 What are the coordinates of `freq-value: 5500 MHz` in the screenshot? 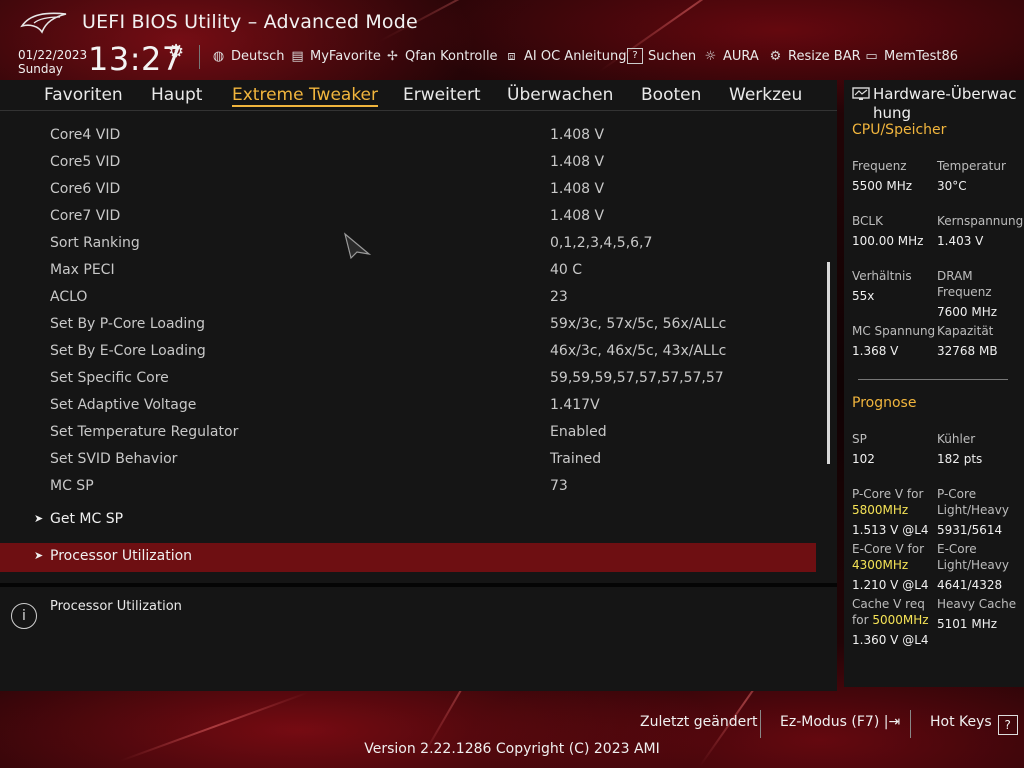 It's located at (882, 186).